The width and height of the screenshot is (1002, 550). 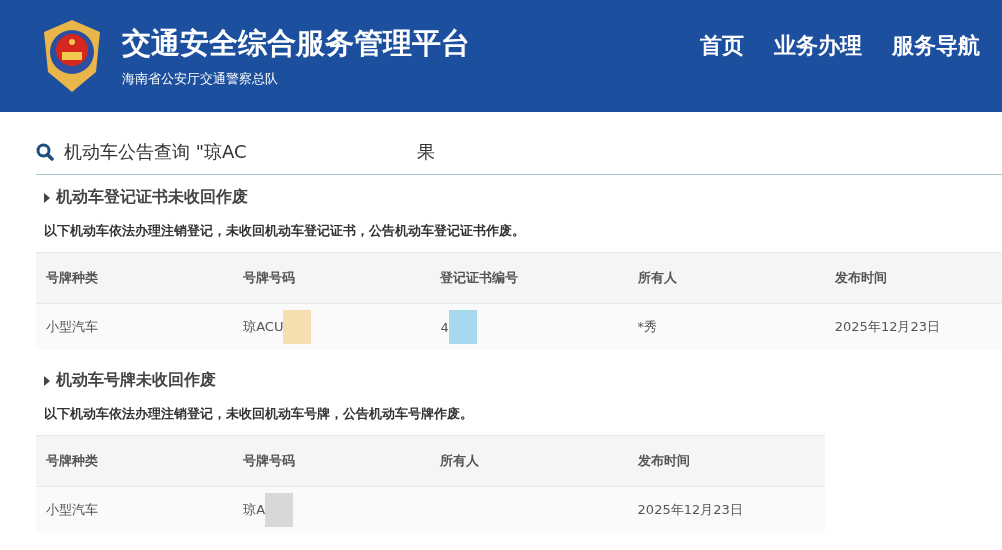 I want to click on table-cell: 琼ACU, so click(x=263, y=327).